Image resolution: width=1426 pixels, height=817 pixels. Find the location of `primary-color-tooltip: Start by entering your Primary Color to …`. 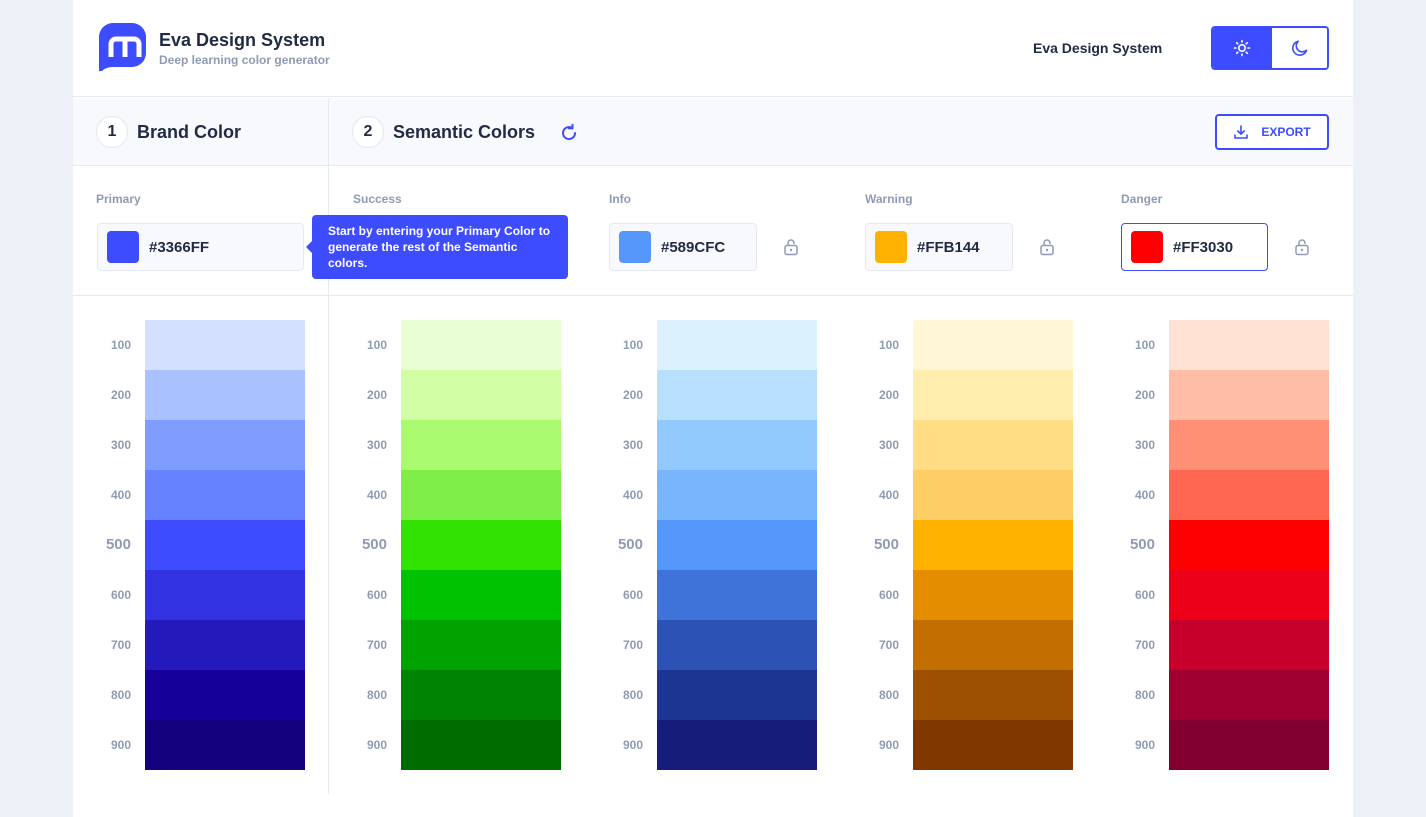

primary-color-tooltip: Start by entering your Primary Color to … is located at coordinates (437, 247).